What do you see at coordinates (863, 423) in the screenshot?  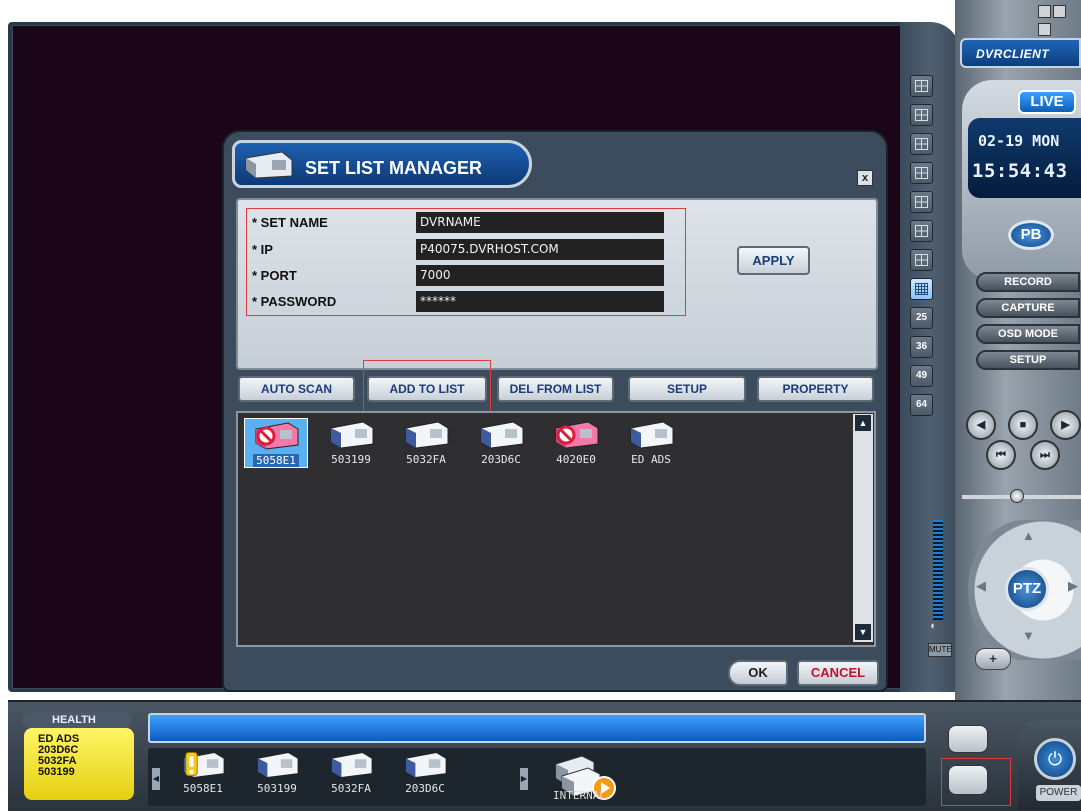 I see `scroll-up-icon: ▲` at bounding box center [863, 423].